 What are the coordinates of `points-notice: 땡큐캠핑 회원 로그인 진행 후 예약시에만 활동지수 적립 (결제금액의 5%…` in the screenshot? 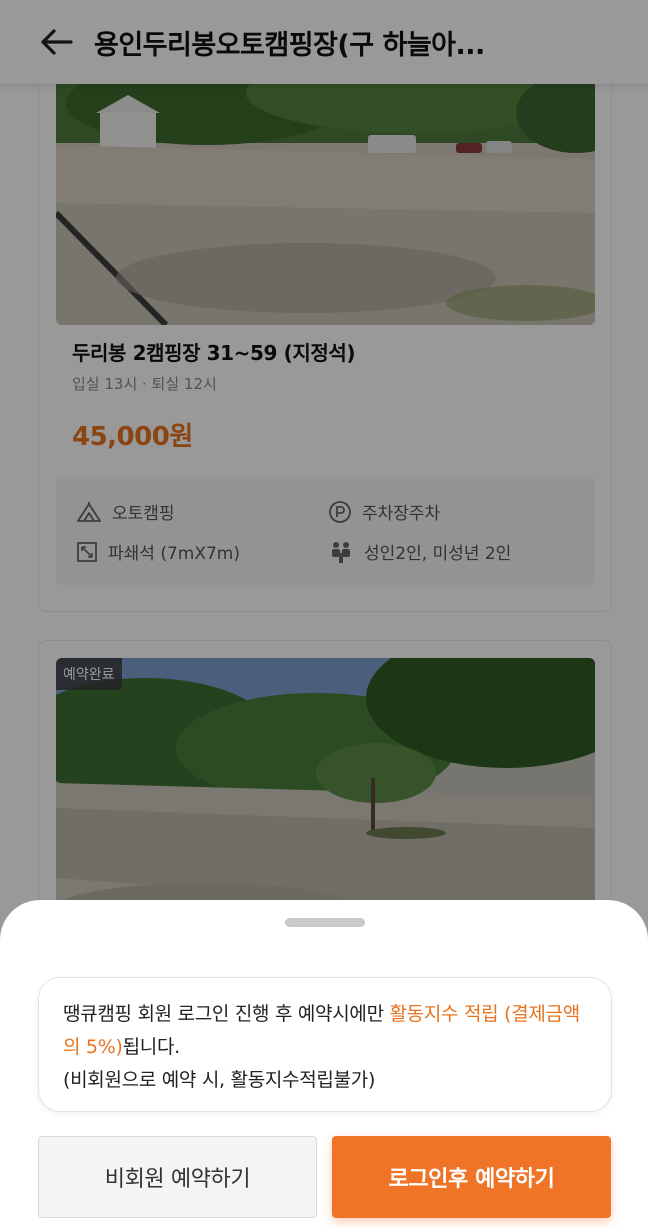 It's located at (325, 1044).